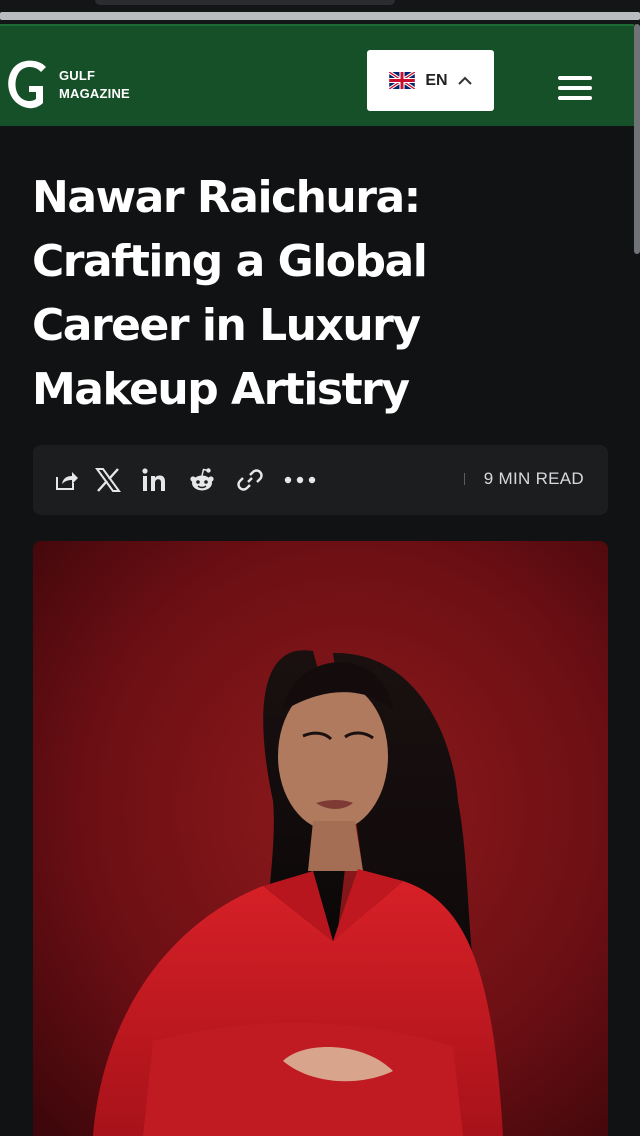 This screenshot has height=1136, width=640. Describe the element at coordinates (27, 84) in the screenshot. I see `gulf-magazine-logo-icon` at that location.